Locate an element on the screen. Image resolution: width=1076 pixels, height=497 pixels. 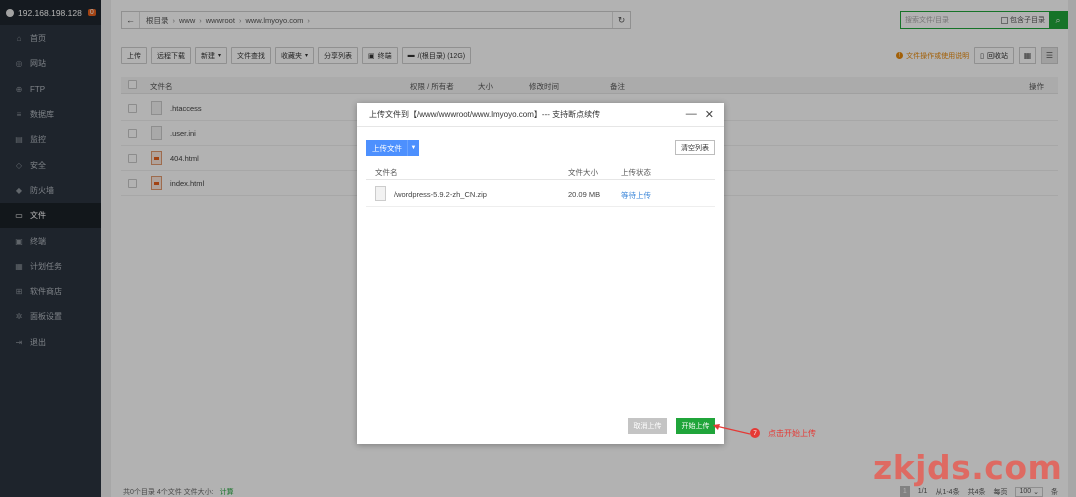
cancel-upload-button: 取消上传 is located at coordinates (647, 426).